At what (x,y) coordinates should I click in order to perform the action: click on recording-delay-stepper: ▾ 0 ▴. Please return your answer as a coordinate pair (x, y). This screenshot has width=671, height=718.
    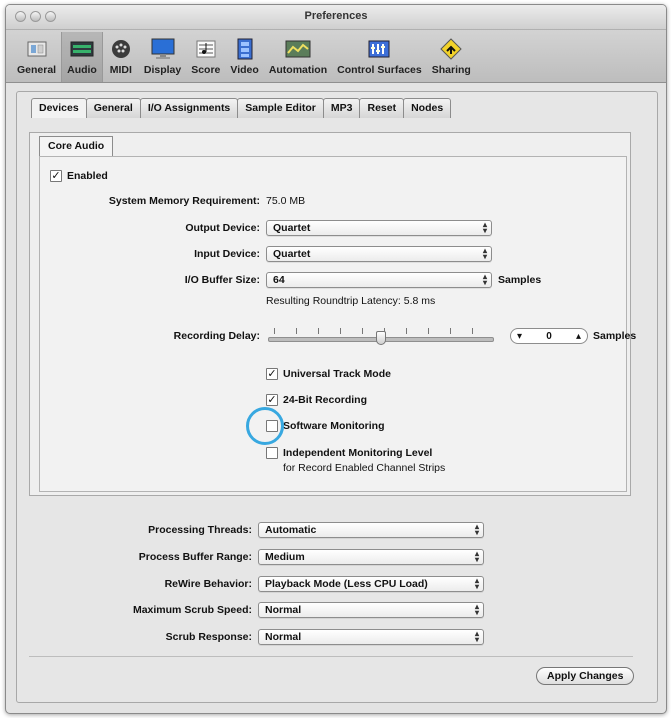
    Looking at the image, I should click on (549, 336).